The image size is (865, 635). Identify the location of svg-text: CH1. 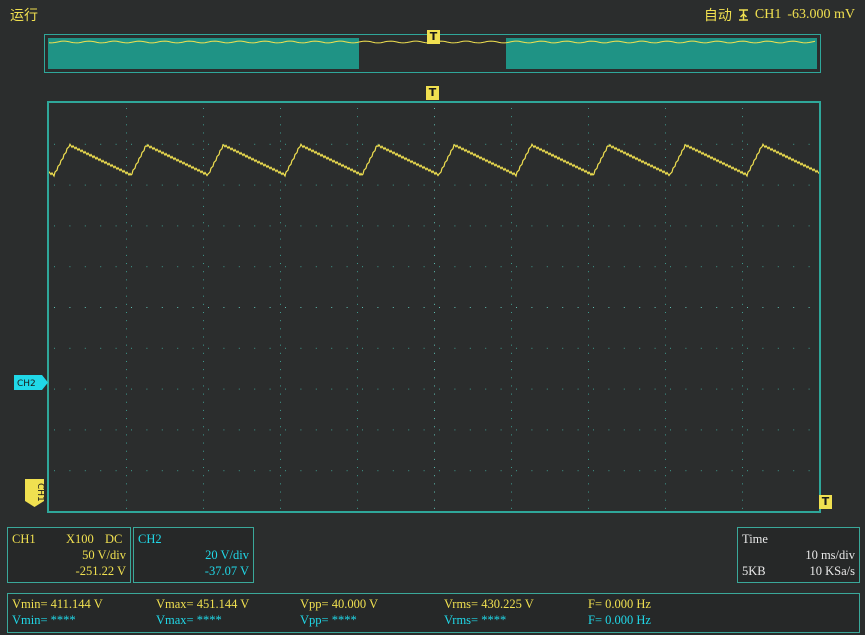
(39, 492).